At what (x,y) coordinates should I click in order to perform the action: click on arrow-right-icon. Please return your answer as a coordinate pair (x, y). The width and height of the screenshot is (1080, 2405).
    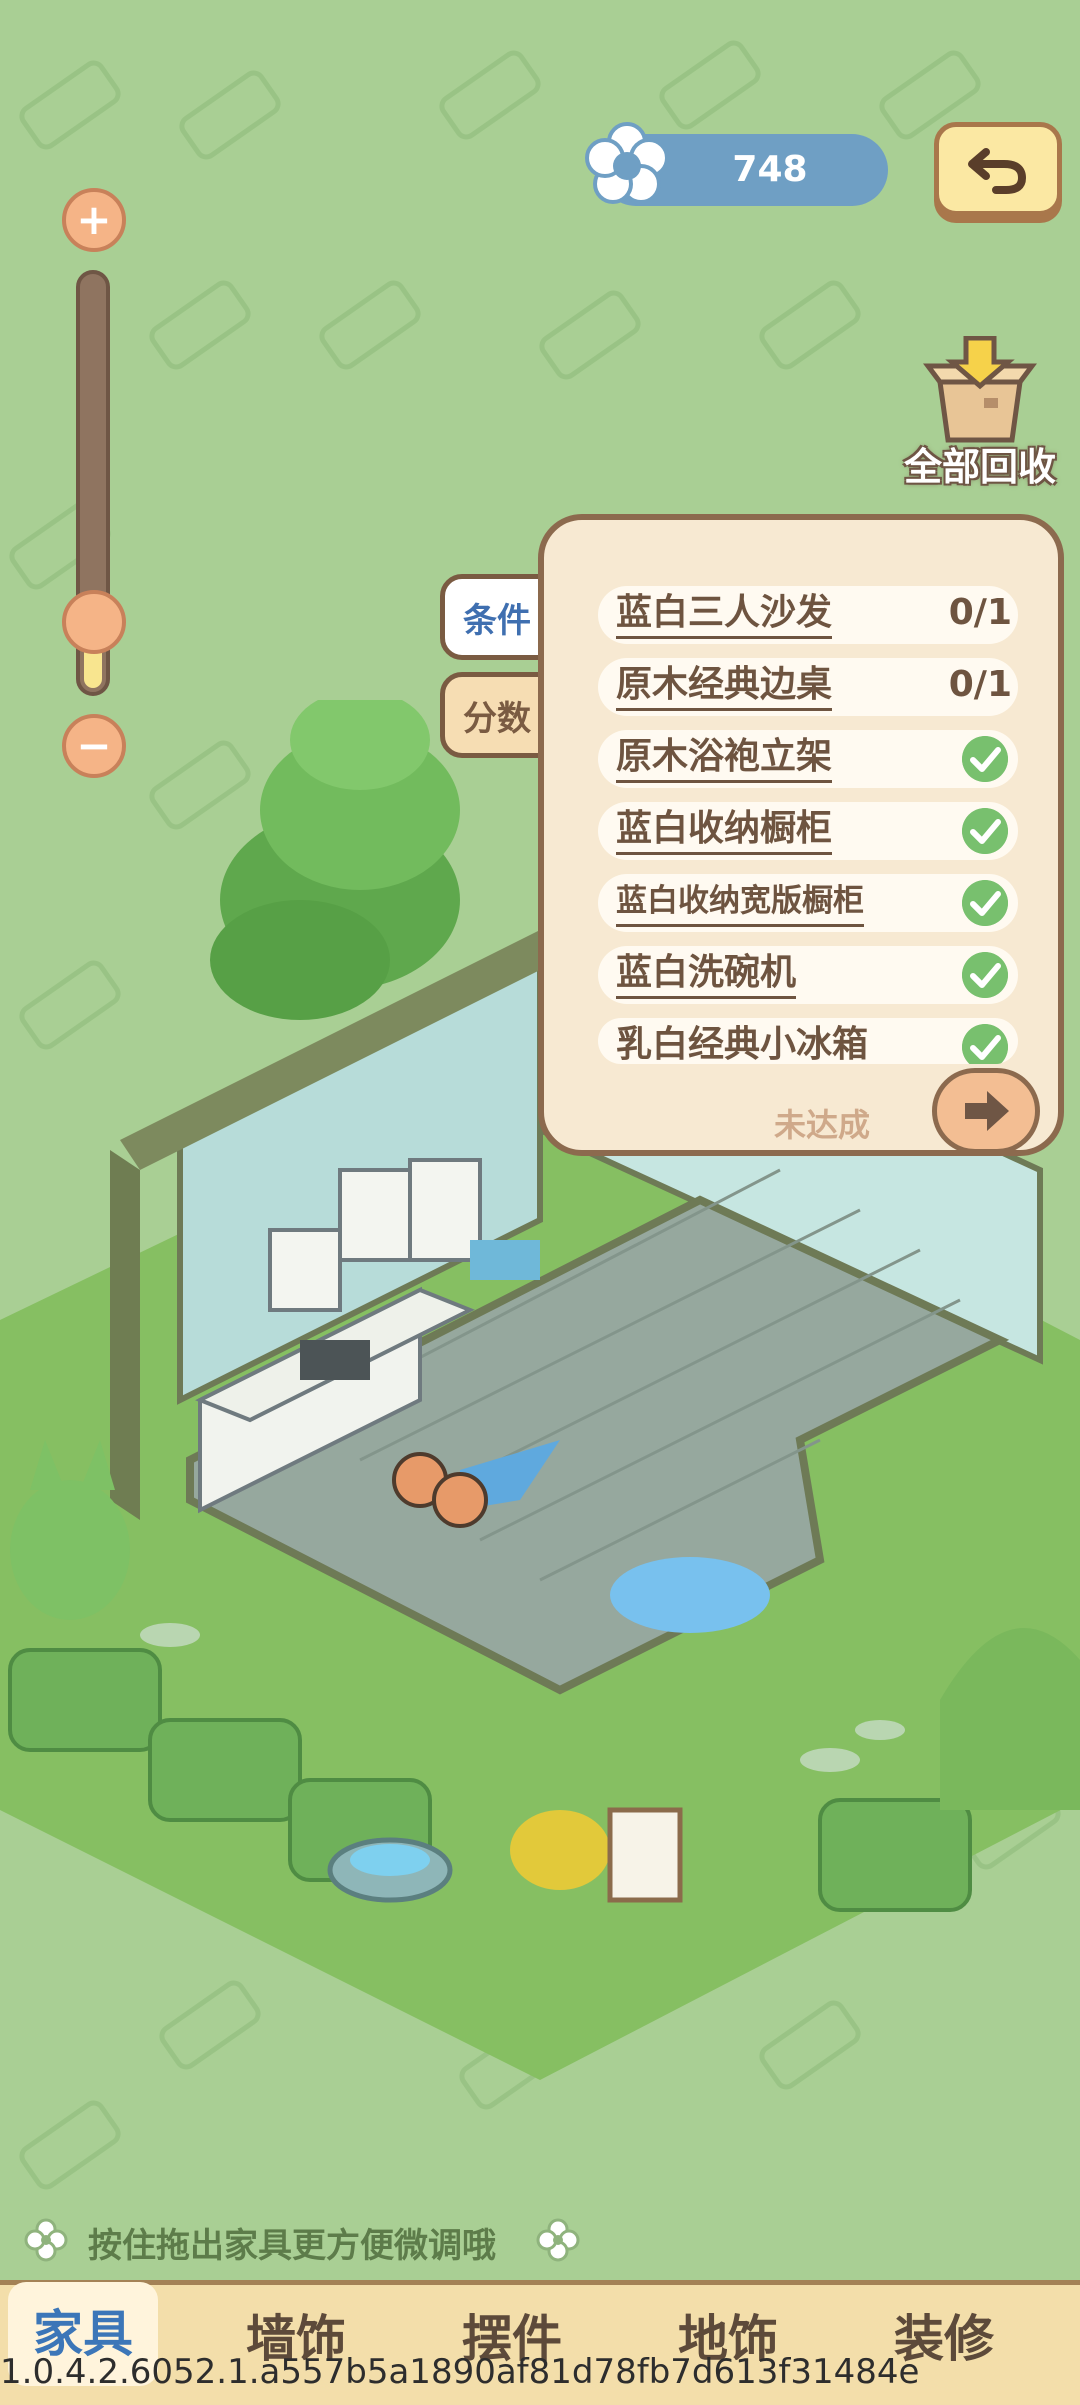
    Looking at the image, I should click on (987, 1111).